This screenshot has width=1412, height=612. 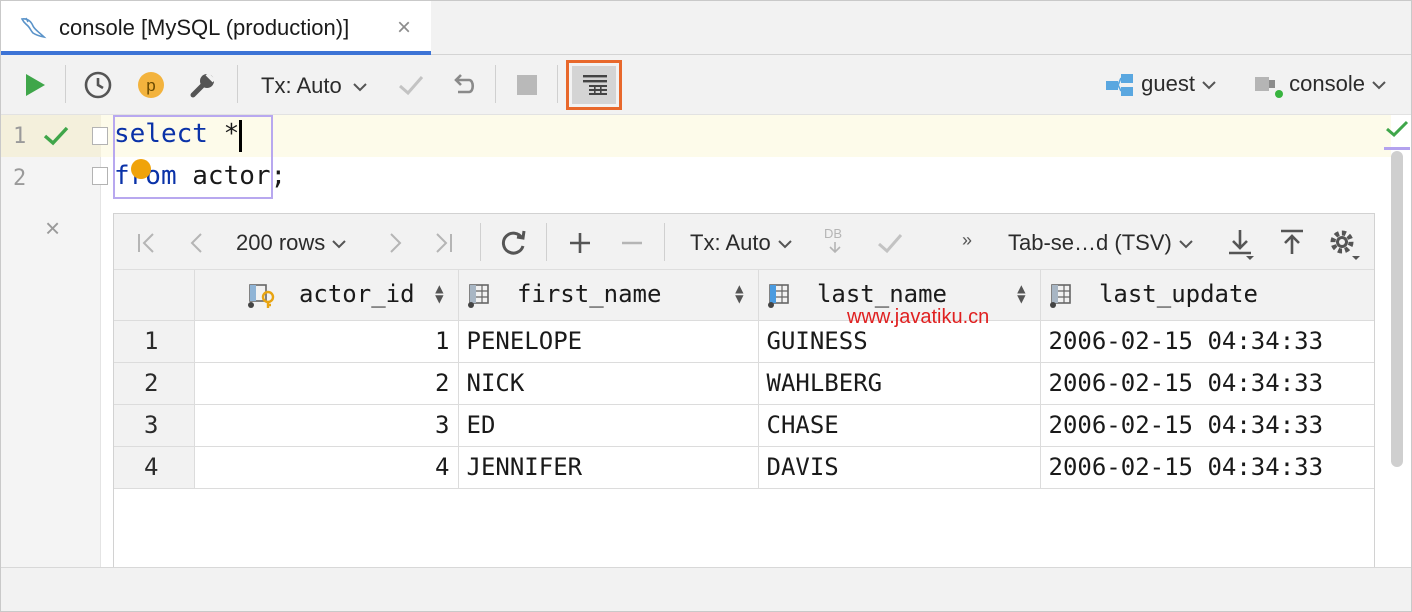 What do you see at coordinates (608, 467) in the screenshot?
I see `cell-first-name: JENNIFER` at bounding box center [608, 467].